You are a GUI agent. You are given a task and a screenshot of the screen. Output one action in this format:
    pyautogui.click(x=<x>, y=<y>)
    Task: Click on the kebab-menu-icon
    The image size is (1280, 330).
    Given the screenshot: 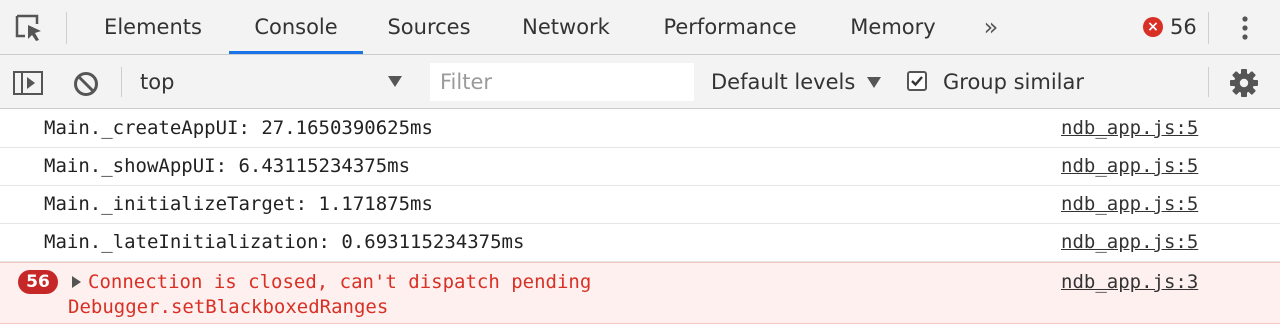 What is the action you would take?
    pyautogui.click(x=1245, y=28)
    